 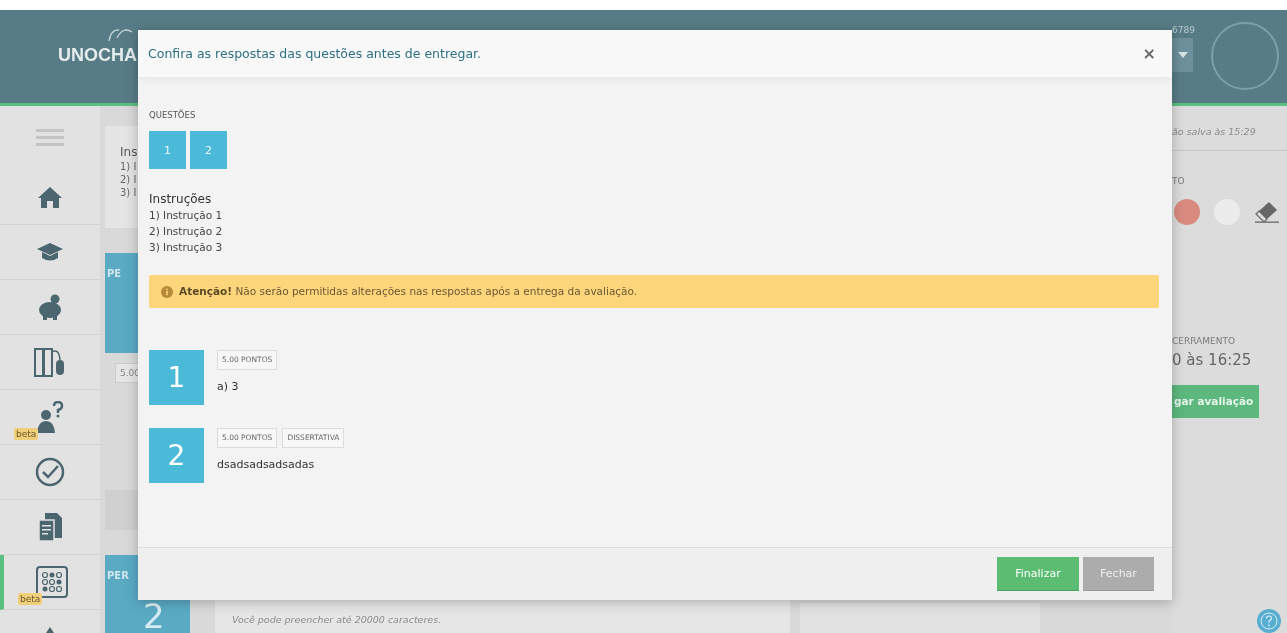 I want to click on closing-time: 0 às 16:25, so click(x=1212, y=360).